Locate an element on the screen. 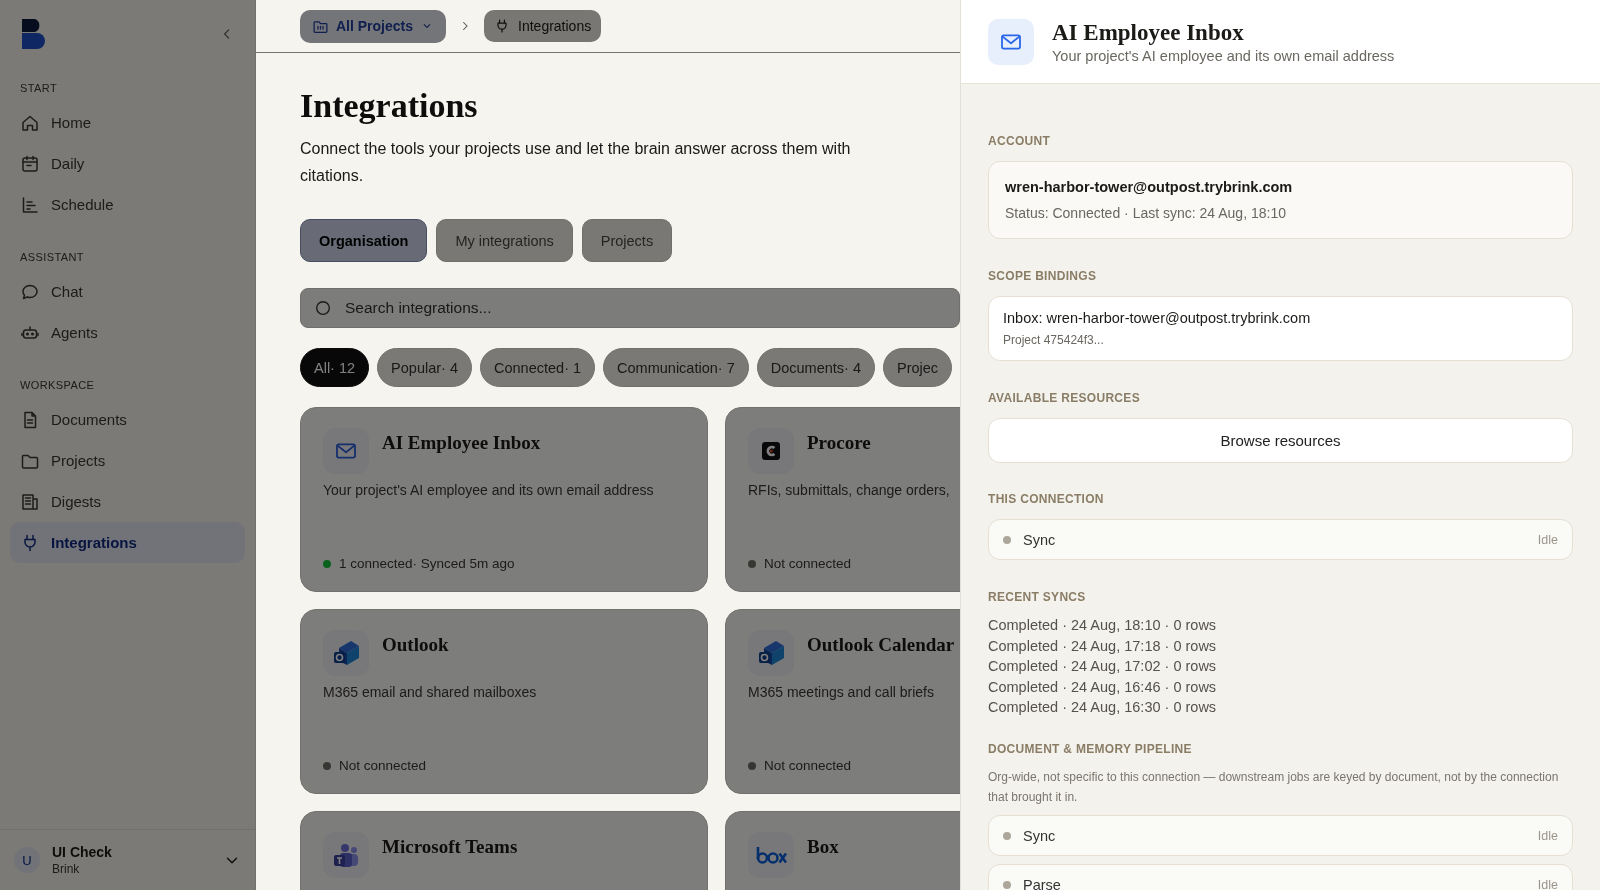 This screenshot has height=890, width=1600. chart-icon is located at coordinates (30, 204).